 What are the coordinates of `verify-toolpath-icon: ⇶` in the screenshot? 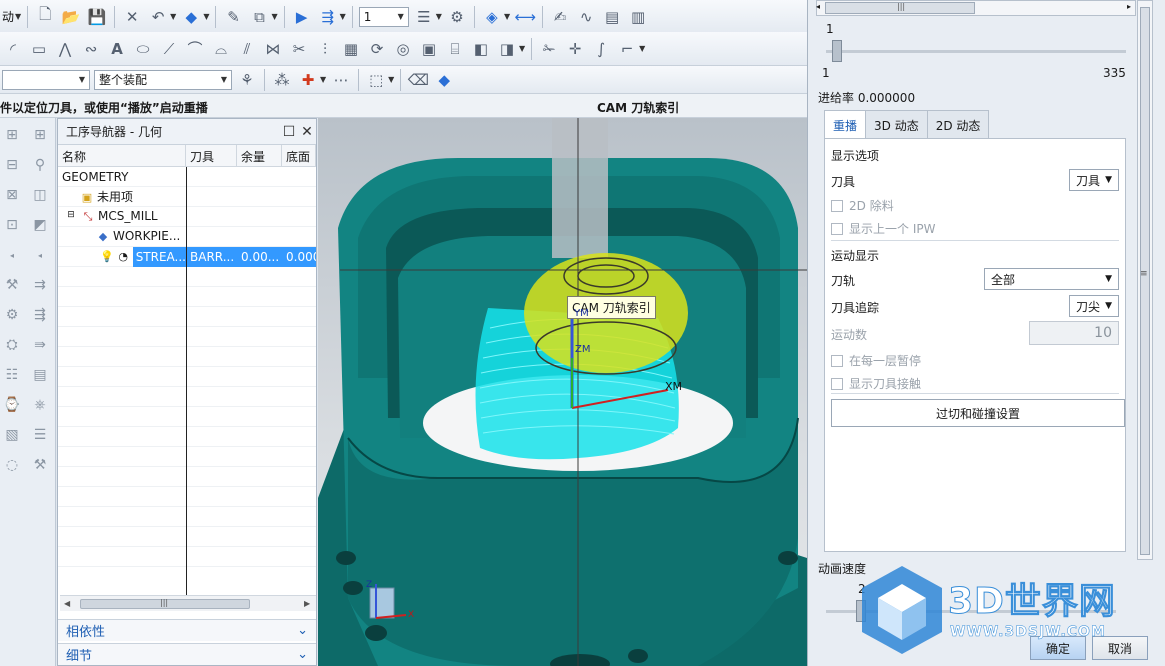 It's located at (40, 315).